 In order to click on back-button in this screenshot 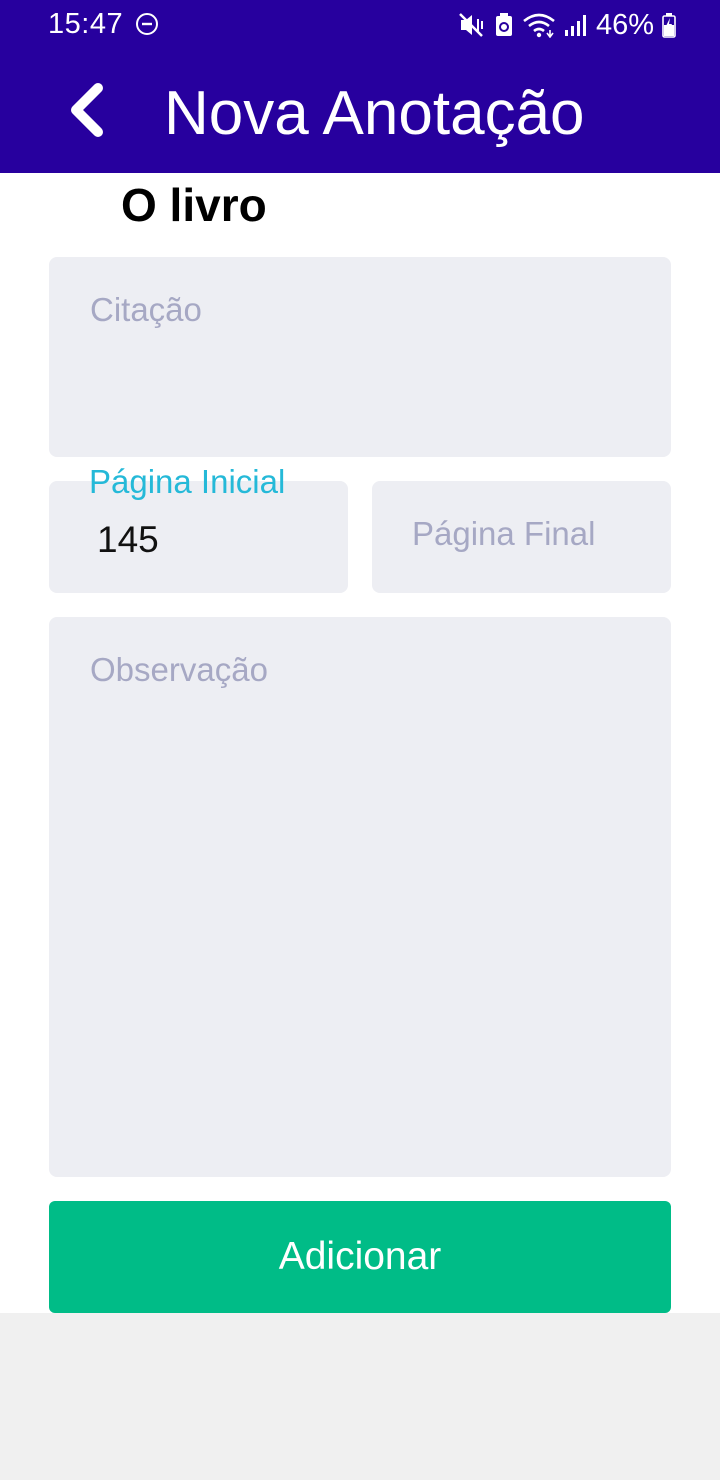, I will do `click(86, 110)`.